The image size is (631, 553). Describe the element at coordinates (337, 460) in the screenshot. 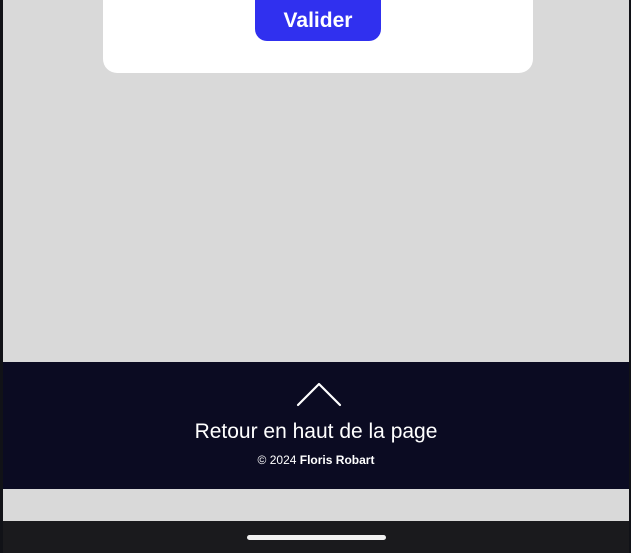

I see `copyright-author: Floris Robart` at that location.